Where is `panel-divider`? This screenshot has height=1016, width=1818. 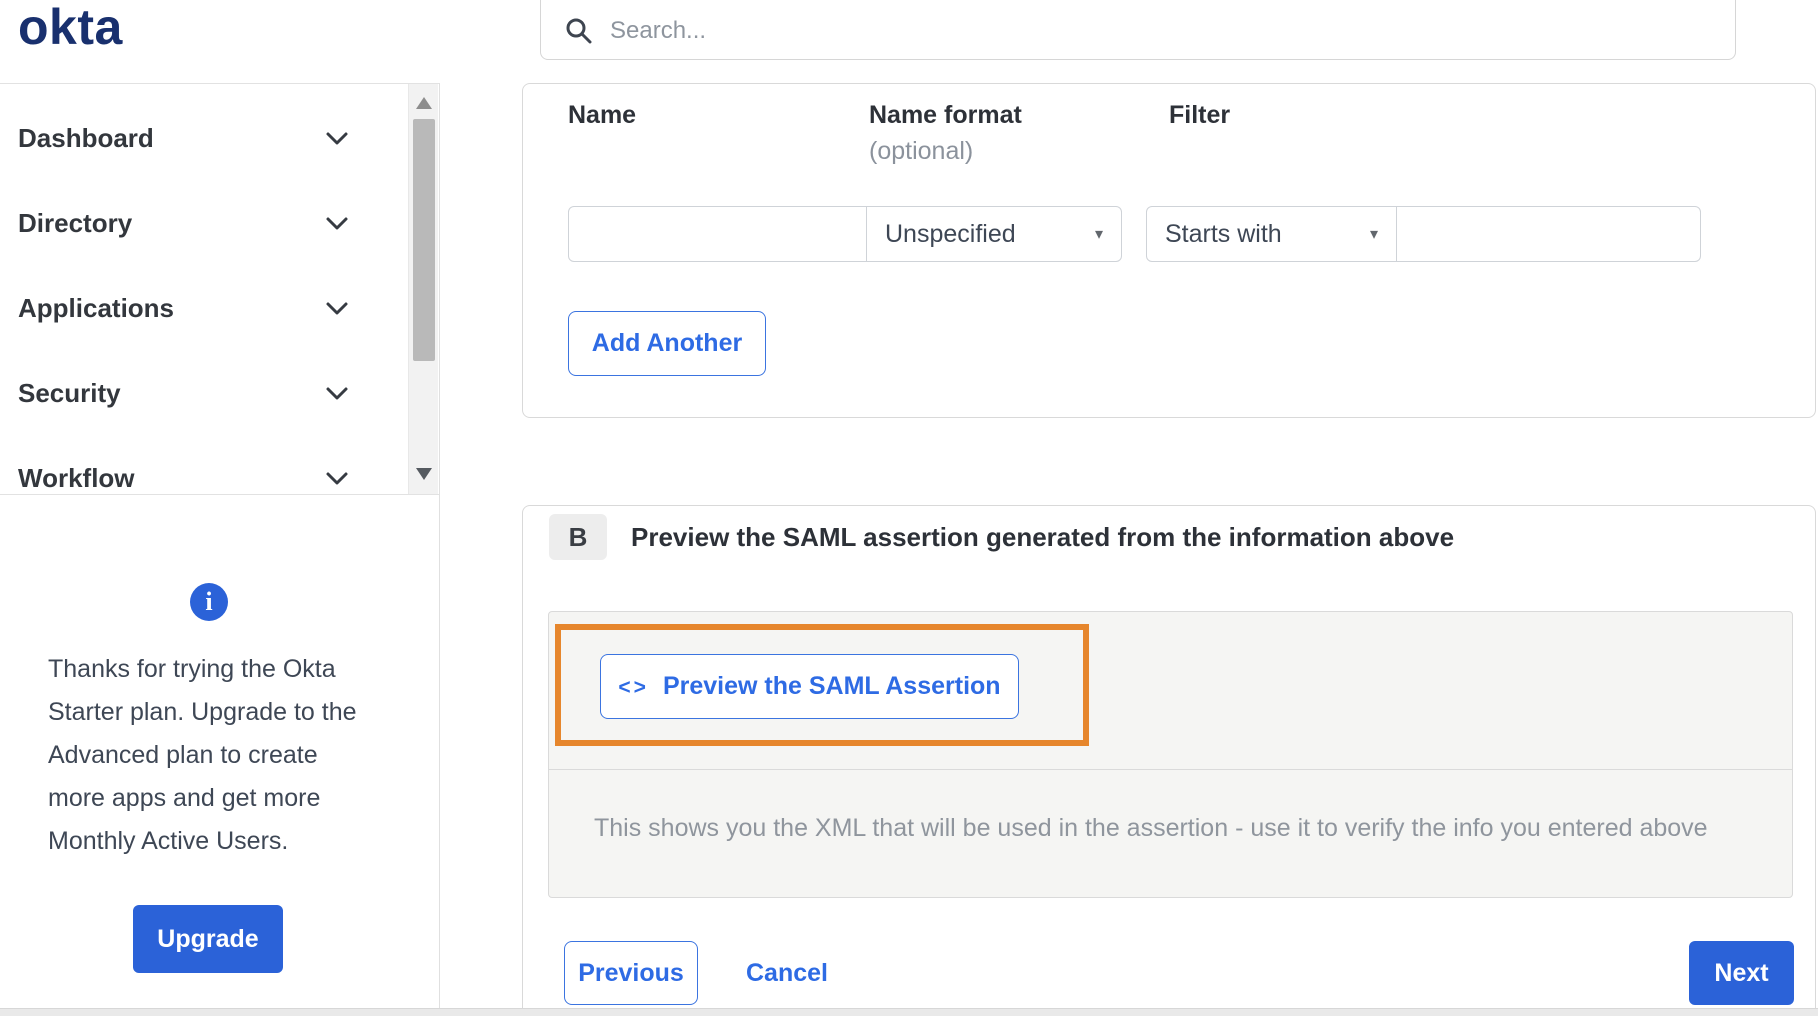 panel-divider is located at coordinates (1170, 769).